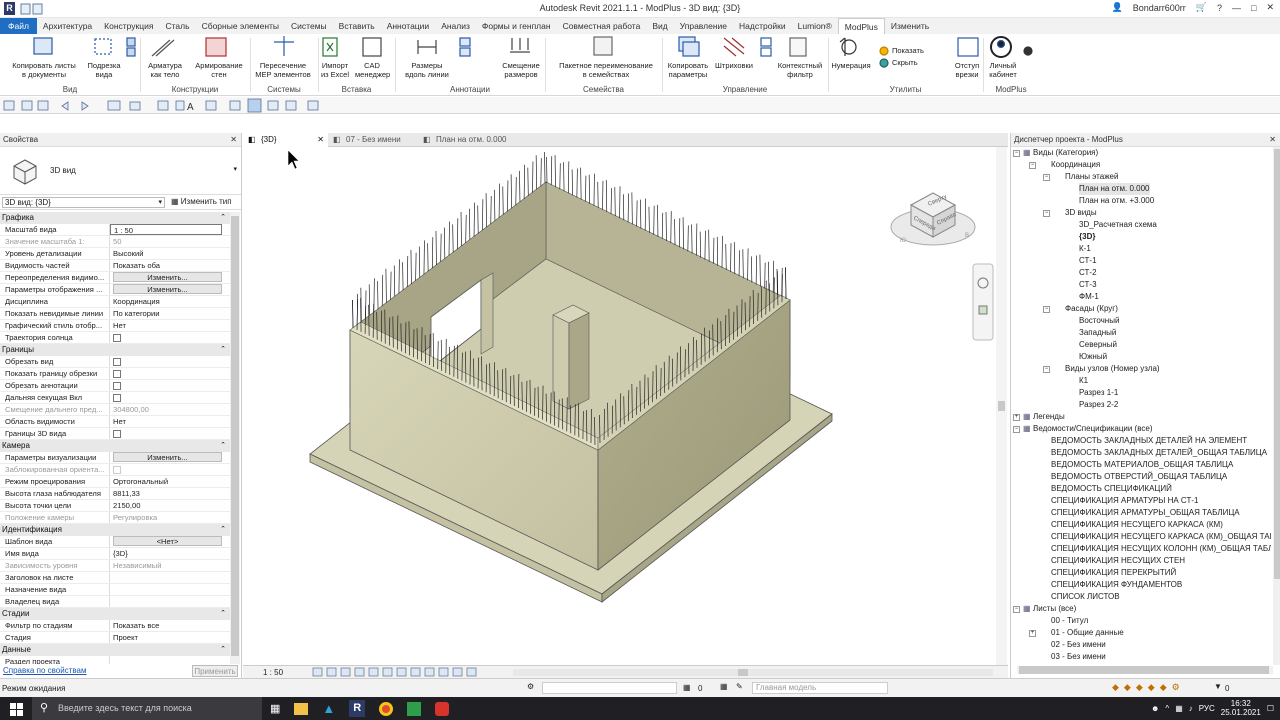 The image size is (1280, 720). Describe the element at coordinates (1276, 406) in the screenshot. I see `browser-scrollbar` at that location.